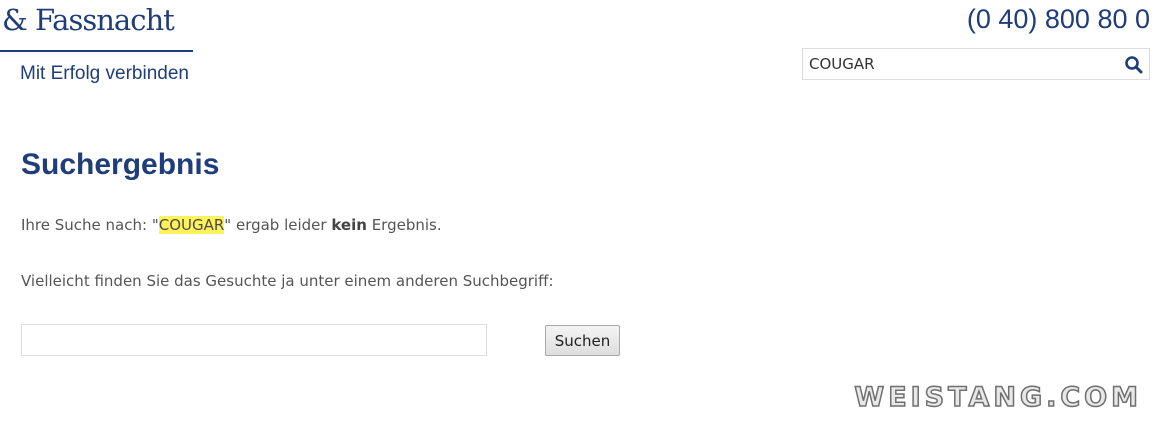 This screenshot has width=1155, height=421. I want to click on search-button: Suchen, so click(582, 340).